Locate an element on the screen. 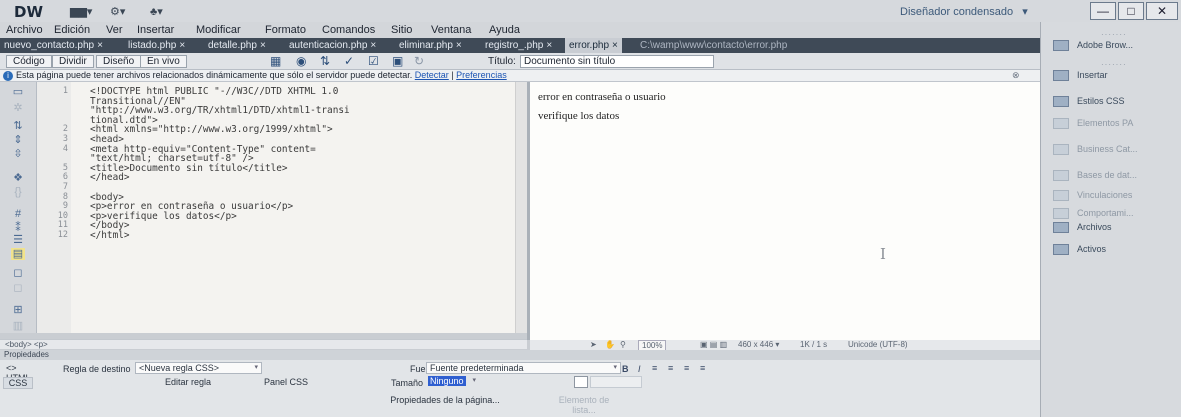 The width and height of the screenshot is (1181, 417). align-center-icon: ≡ is located at coordinates (670, 368).